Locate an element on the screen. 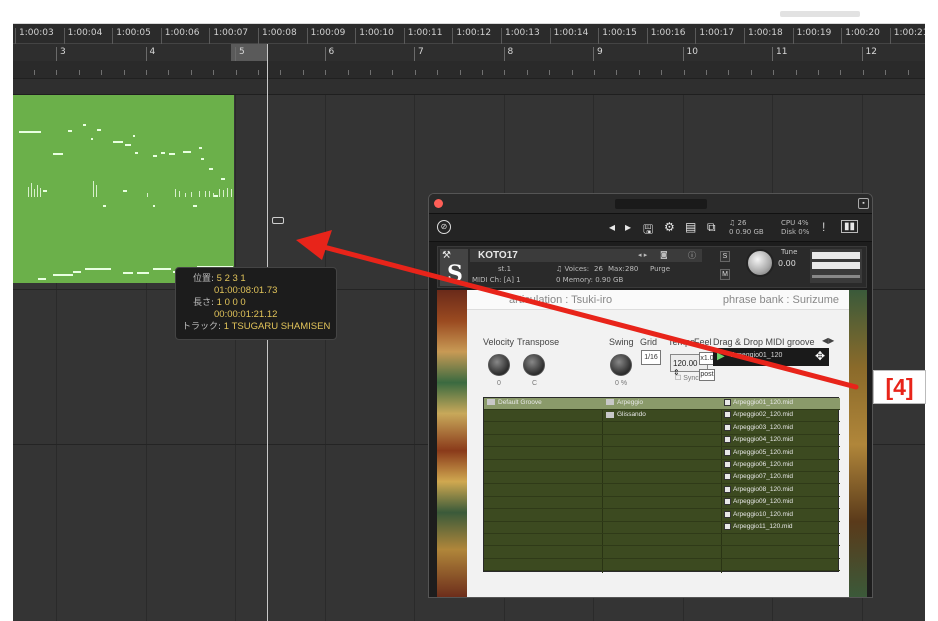 The image size is (938, 621). mute-button: M is located at coordinates (725, 274).